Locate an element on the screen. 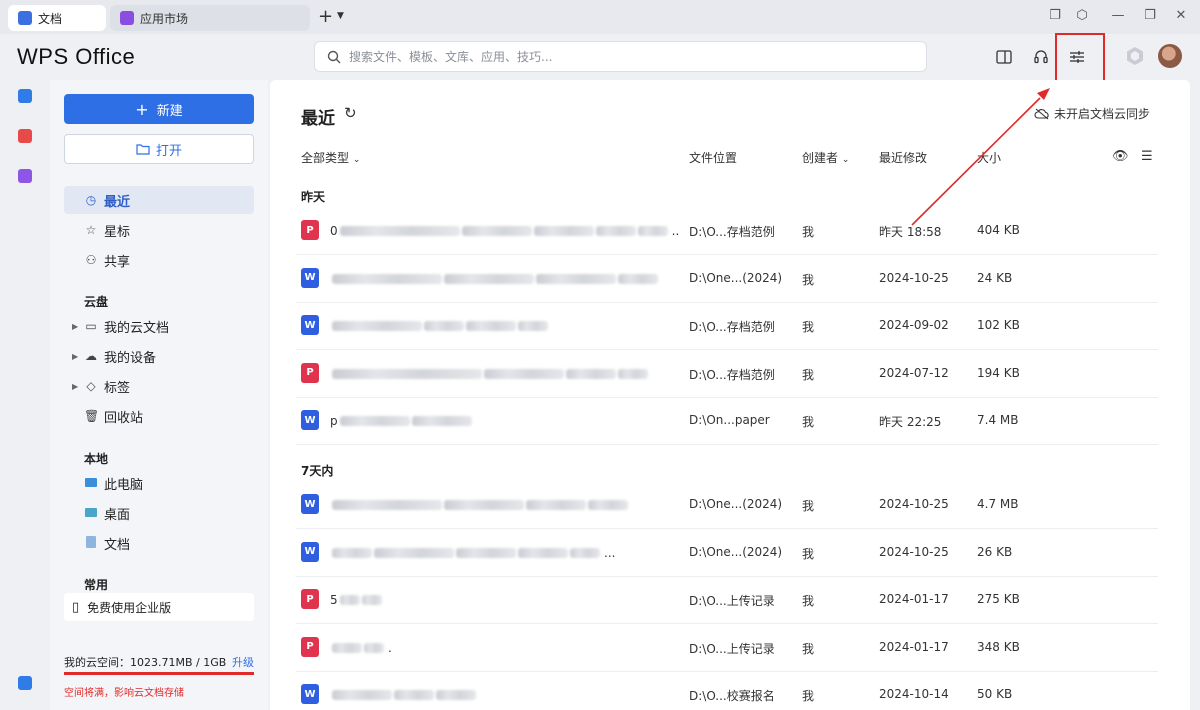 This screenshot has height=710, width=1200. table-row: Wp D:\On...paper 我 昨天 22:25 7.4 MB is located at coordinates (727, 421).